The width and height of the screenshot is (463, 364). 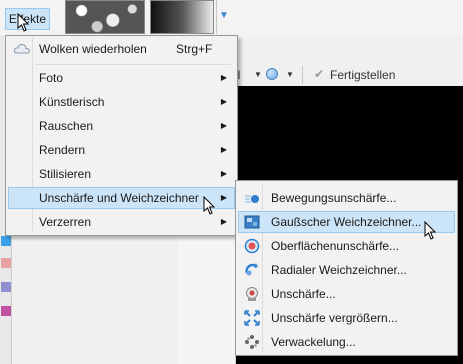 I want to click on menu-item-render: Rendern ▶, so click(x=121, y=150).